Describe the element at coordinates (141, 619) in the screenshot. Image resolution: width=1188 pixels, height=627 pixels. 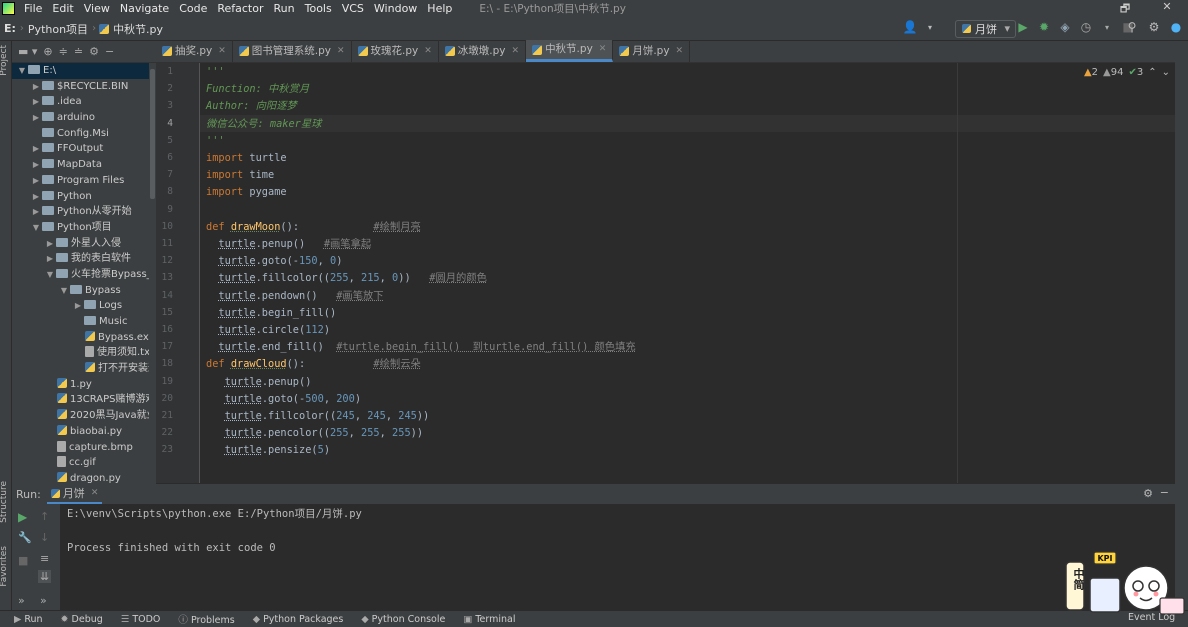
I see `toolwindow-todo-button: ☰ TODO` at that location.